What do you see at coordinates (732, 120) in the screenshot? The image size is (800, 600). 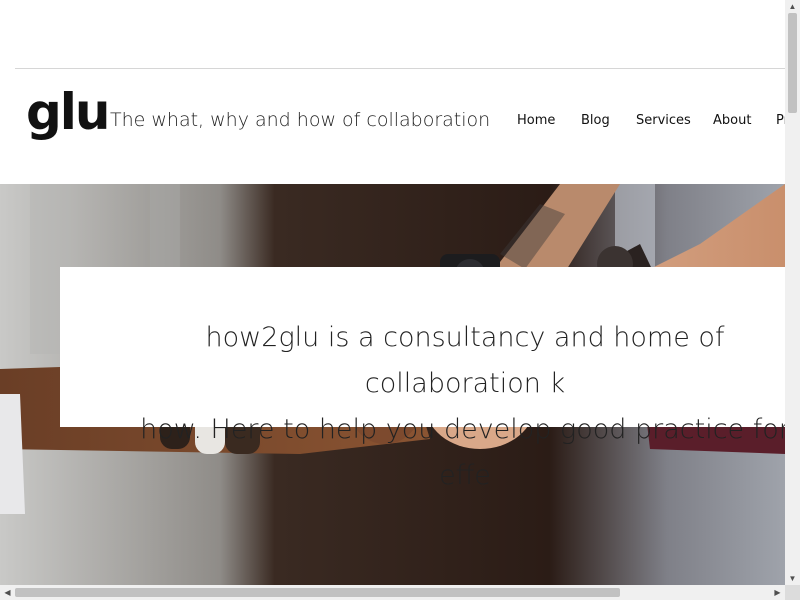 I see `nav-item-about: About` at bounding box center [732, 120].